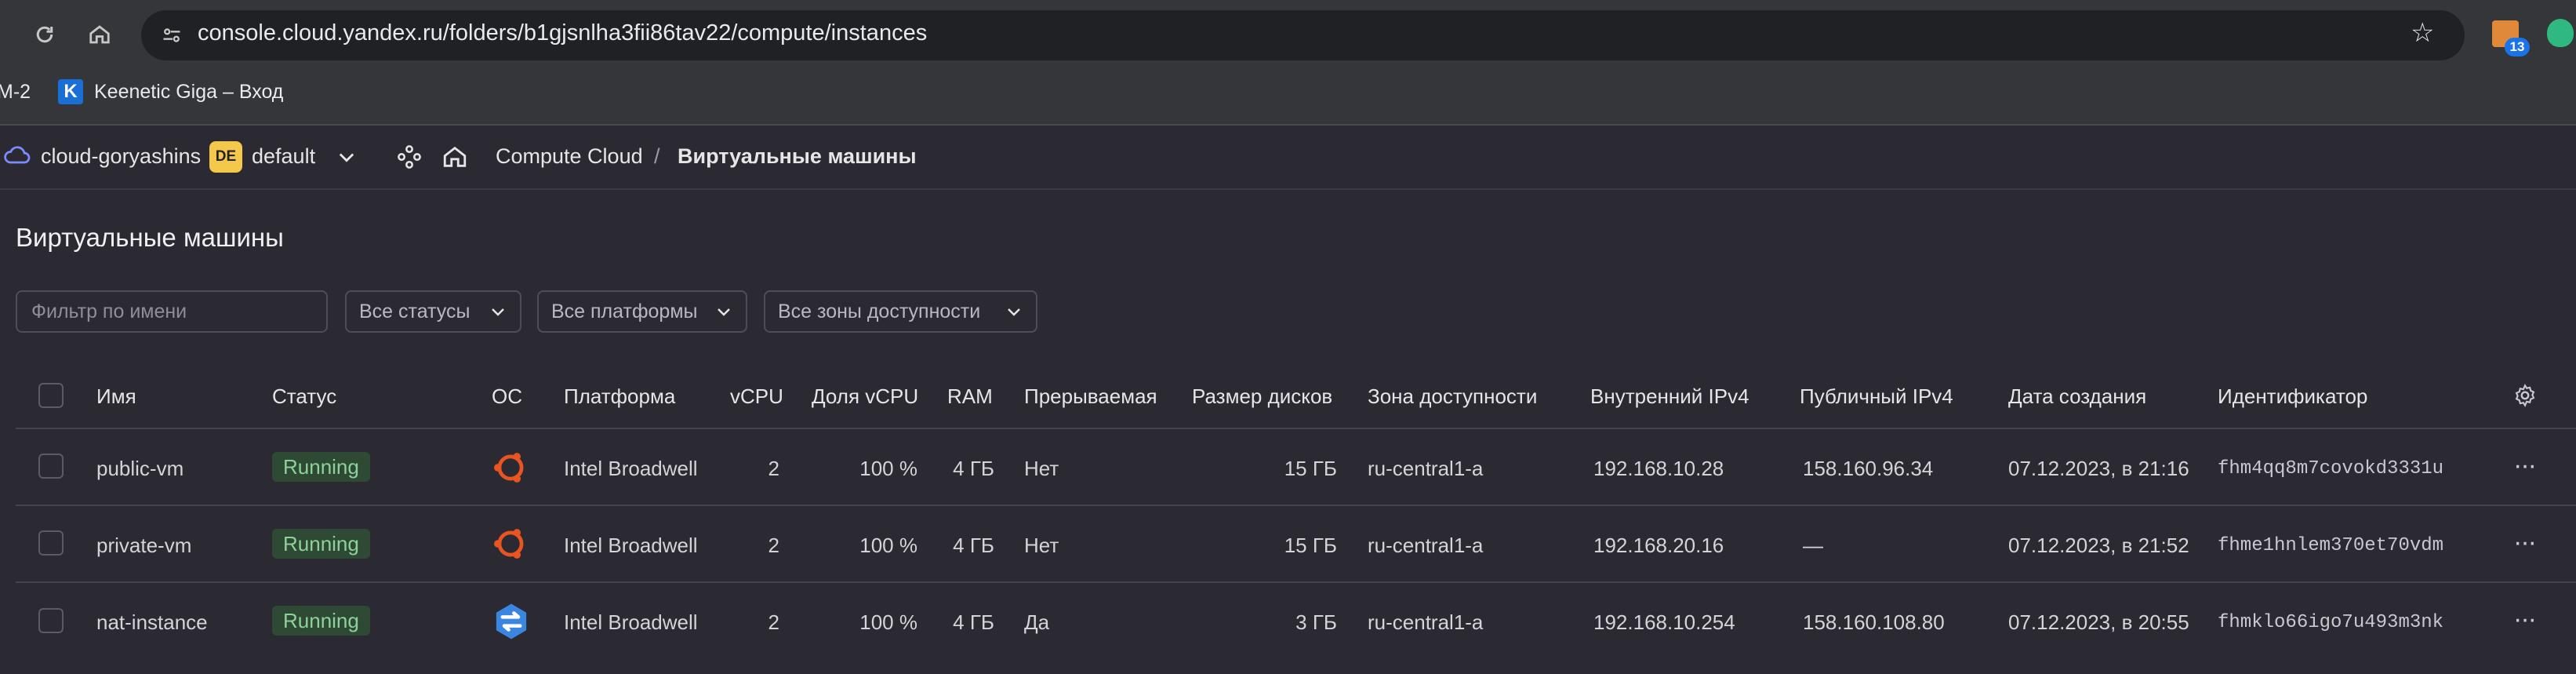 This screenshot has height=674, width=2576. What do you see at coordinates (1288, 97) in the screenshot?
I see `bookmarks-bar` at bounding box center [1288, 97].